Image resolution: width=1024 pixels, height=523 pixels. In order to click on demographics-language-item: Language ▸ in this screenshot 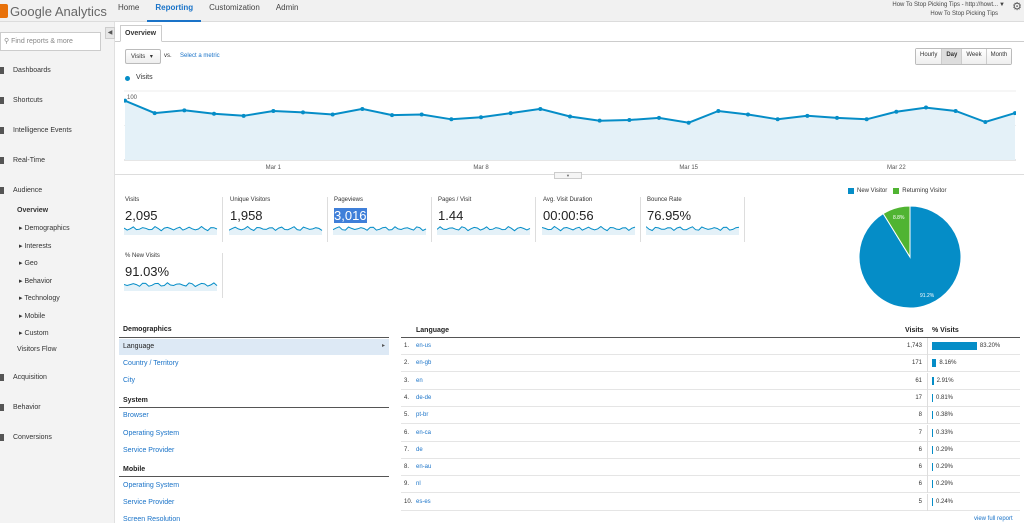, I will do `click(254, 347)`.